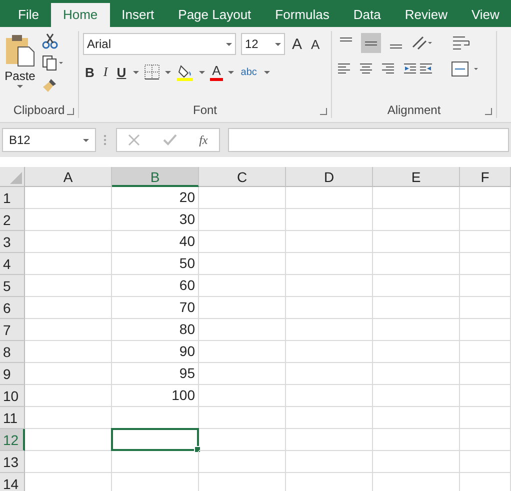  Describe the element at coordinates (155, 177) in the screenshot. I see `column-header: B` at that location.